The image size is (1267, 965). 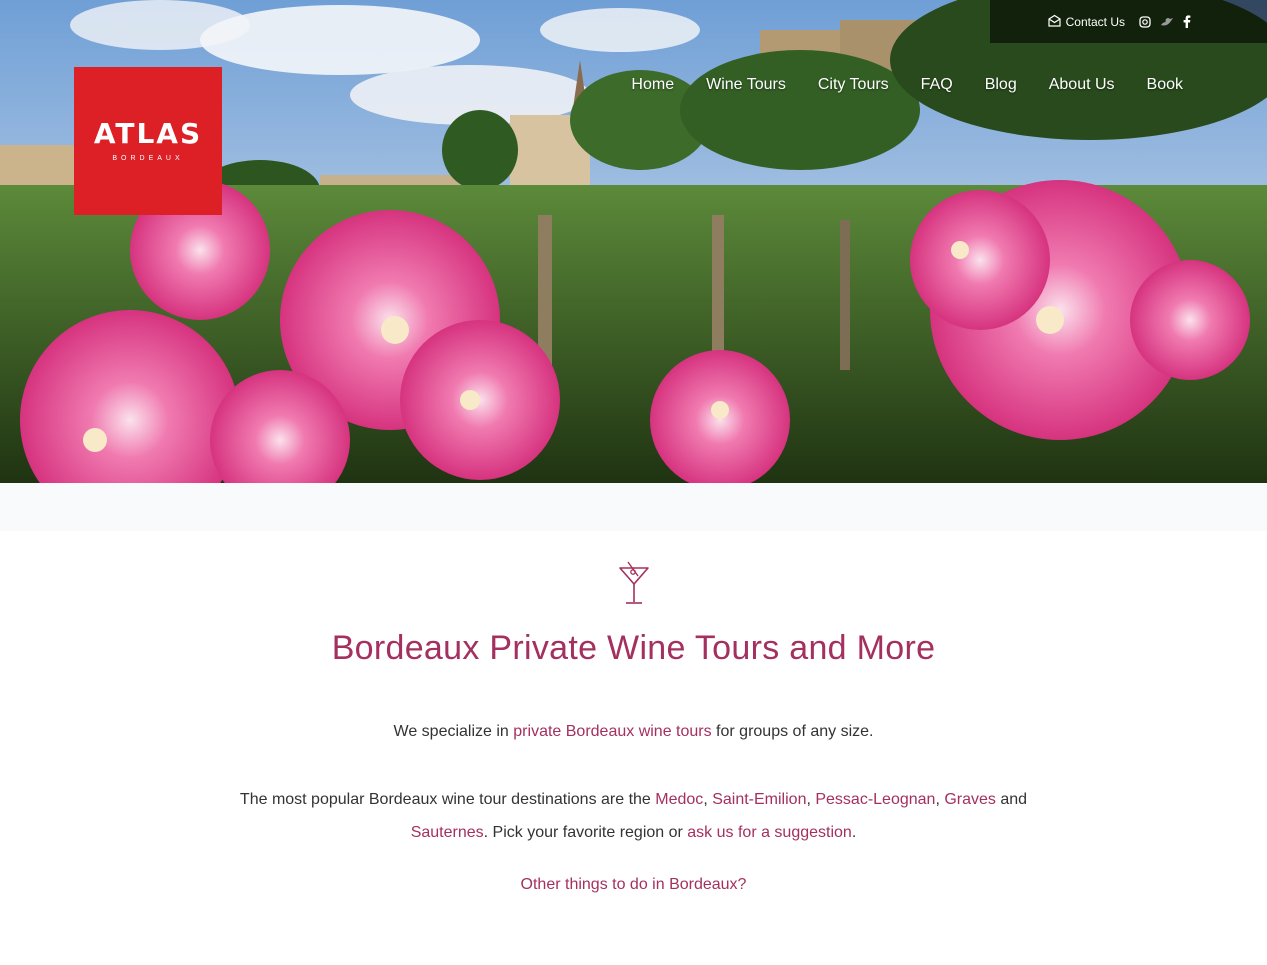 I want to click on sauternes-link: Sauternes, so click(x=447, y=832).